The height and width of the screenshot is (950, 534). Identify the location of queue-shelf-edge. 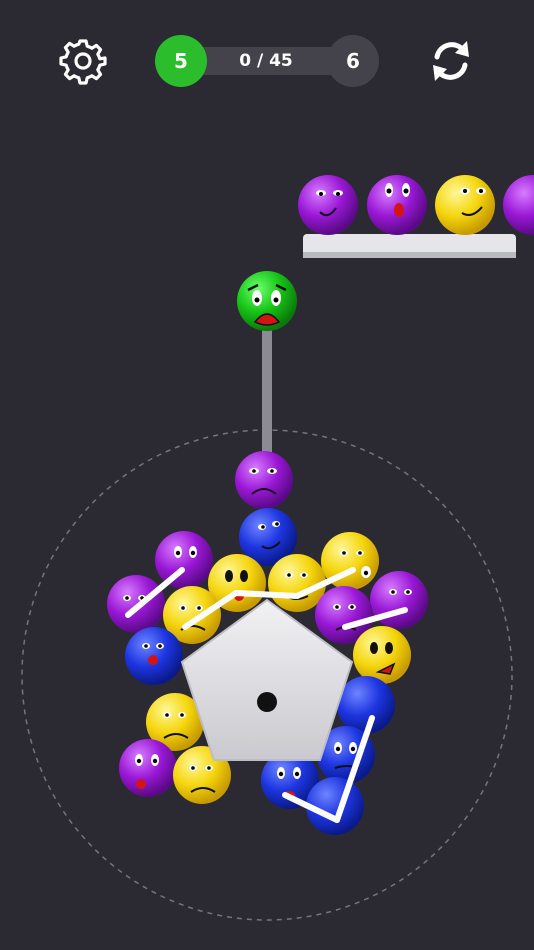
(409, 255).